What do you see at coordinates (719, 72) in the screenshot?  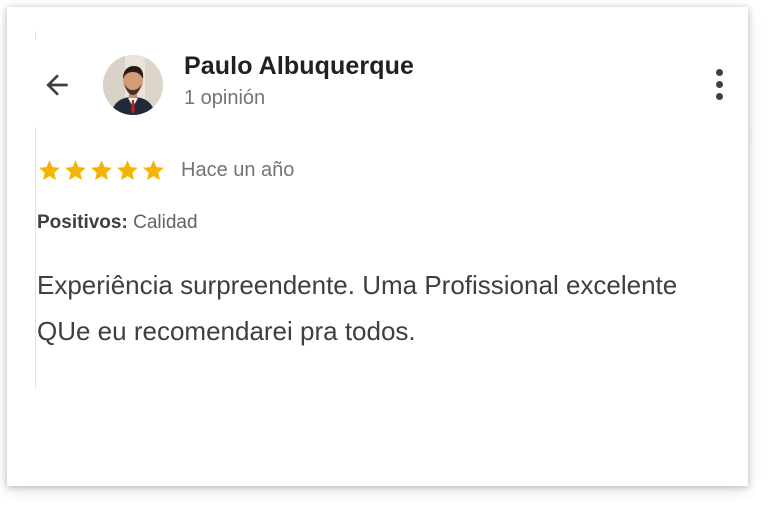 I see `more-vertical-icon` at bounding box center [719, 72].